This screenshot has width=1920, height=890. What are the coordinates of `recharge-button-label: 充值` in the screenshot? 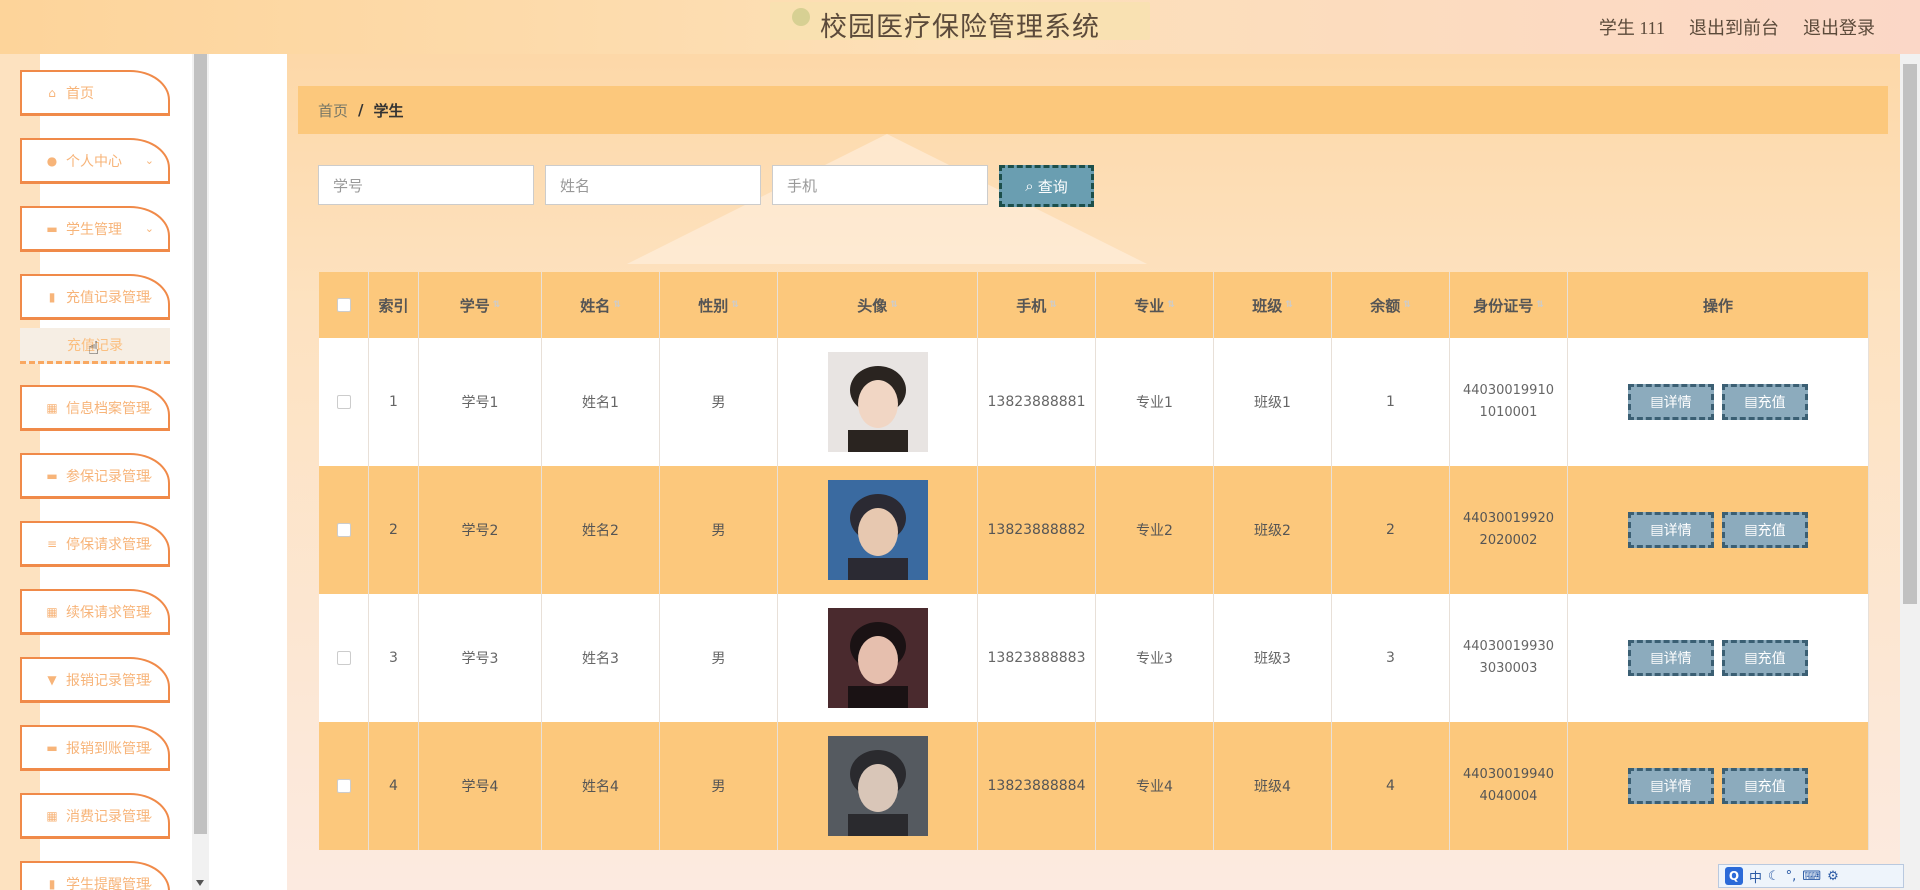 It's located at (1771, 531).